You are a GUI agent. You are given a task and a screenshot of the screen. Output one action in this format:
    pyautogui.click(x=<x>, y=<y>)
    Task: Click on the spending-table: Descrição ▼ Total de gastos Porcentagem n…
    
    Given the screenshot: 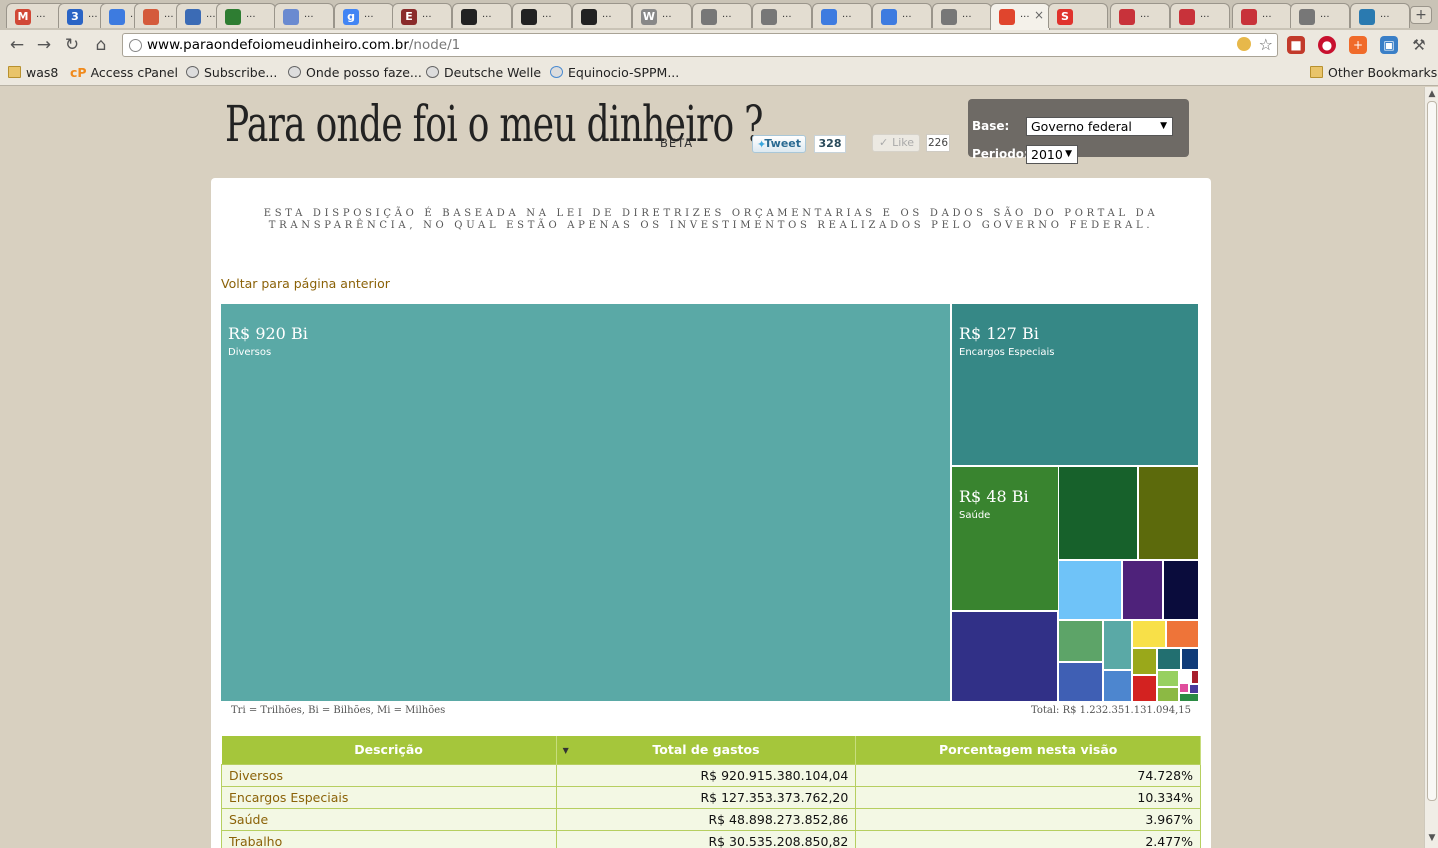 What is the action you would take?
    pyautogui.click(x=711, y=792)
    